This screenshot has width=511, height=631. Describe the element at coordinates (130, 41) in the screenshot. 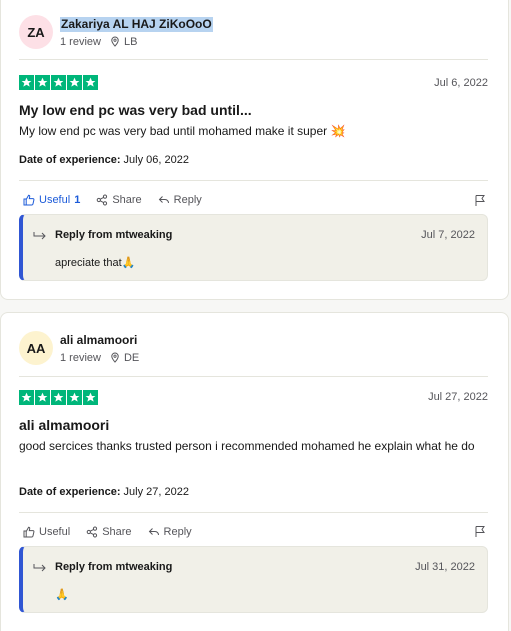

I see `reviewer-country: LB` at that location.